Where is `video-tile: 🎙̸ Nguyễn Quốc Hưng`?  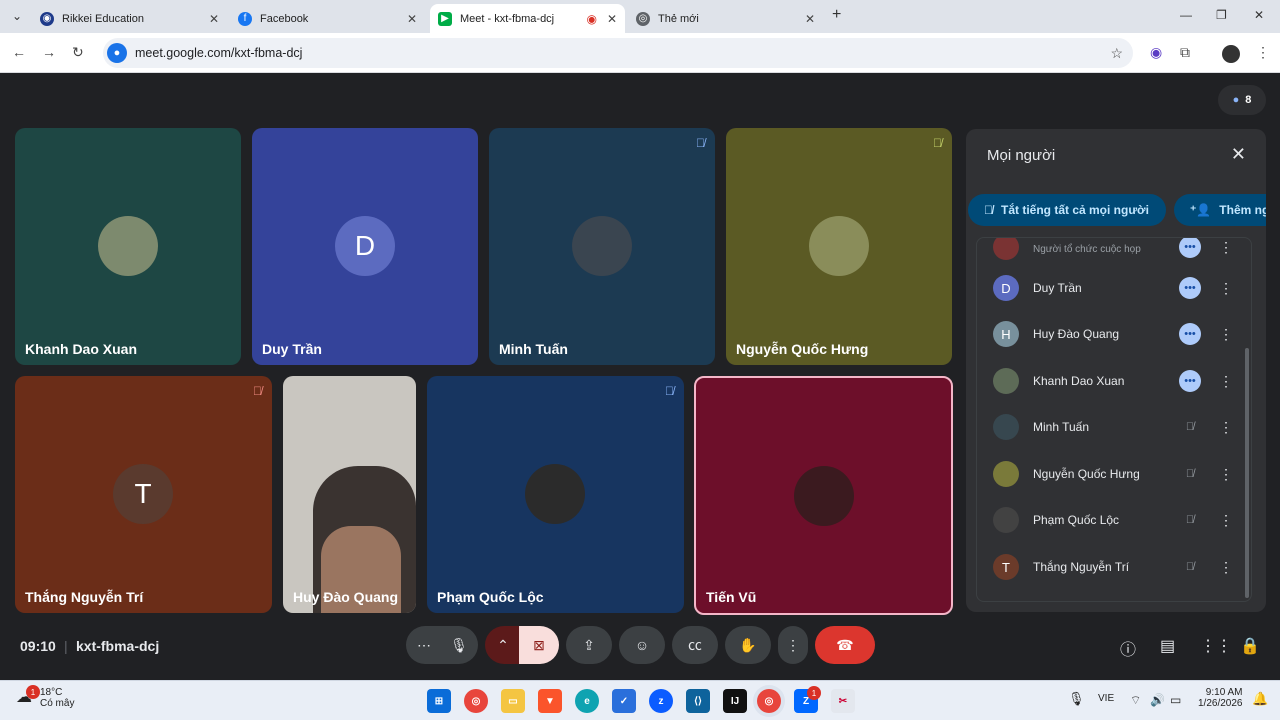 video-tile: 🎙̸ Nguyễn Quốc Hưng is located at coordinates (839, 246).